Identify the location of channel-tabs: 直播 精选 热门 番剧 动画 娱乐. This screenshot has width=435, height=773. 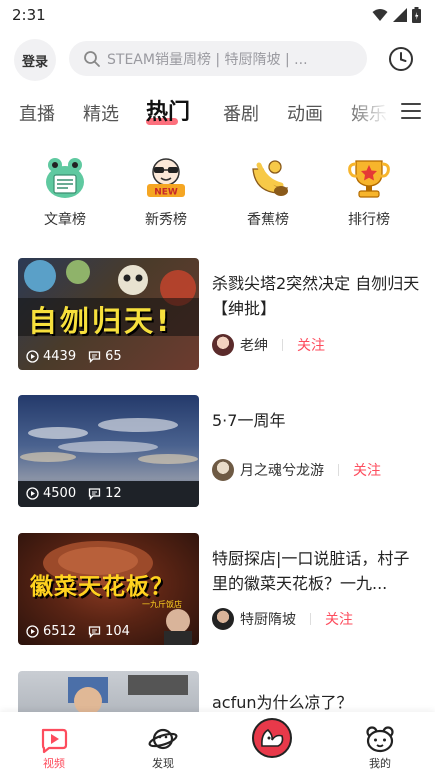
(217, 112).